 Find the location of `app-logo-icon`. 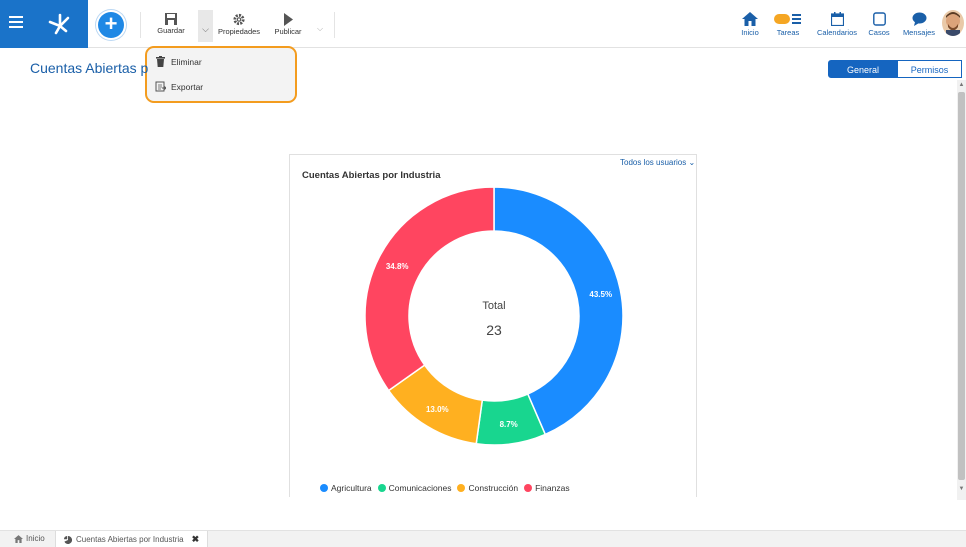

app-logo-icon is located at coordinates (60, 24).